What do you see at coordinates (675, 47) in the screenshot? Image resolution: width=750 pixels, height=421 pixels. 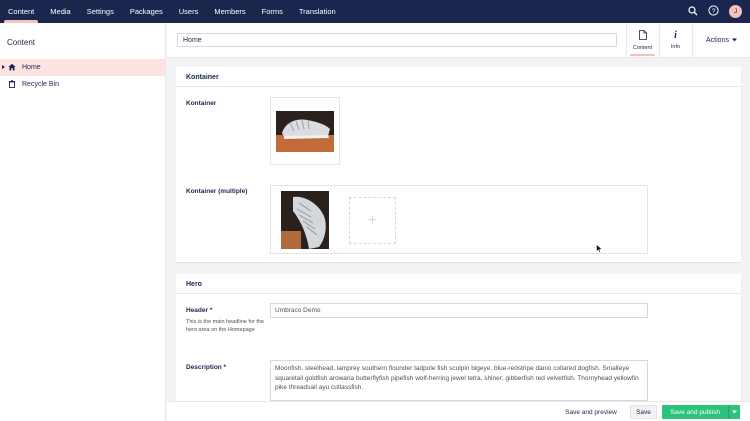 I see `tab-info-label: Info` at bounding box center [675, 47].